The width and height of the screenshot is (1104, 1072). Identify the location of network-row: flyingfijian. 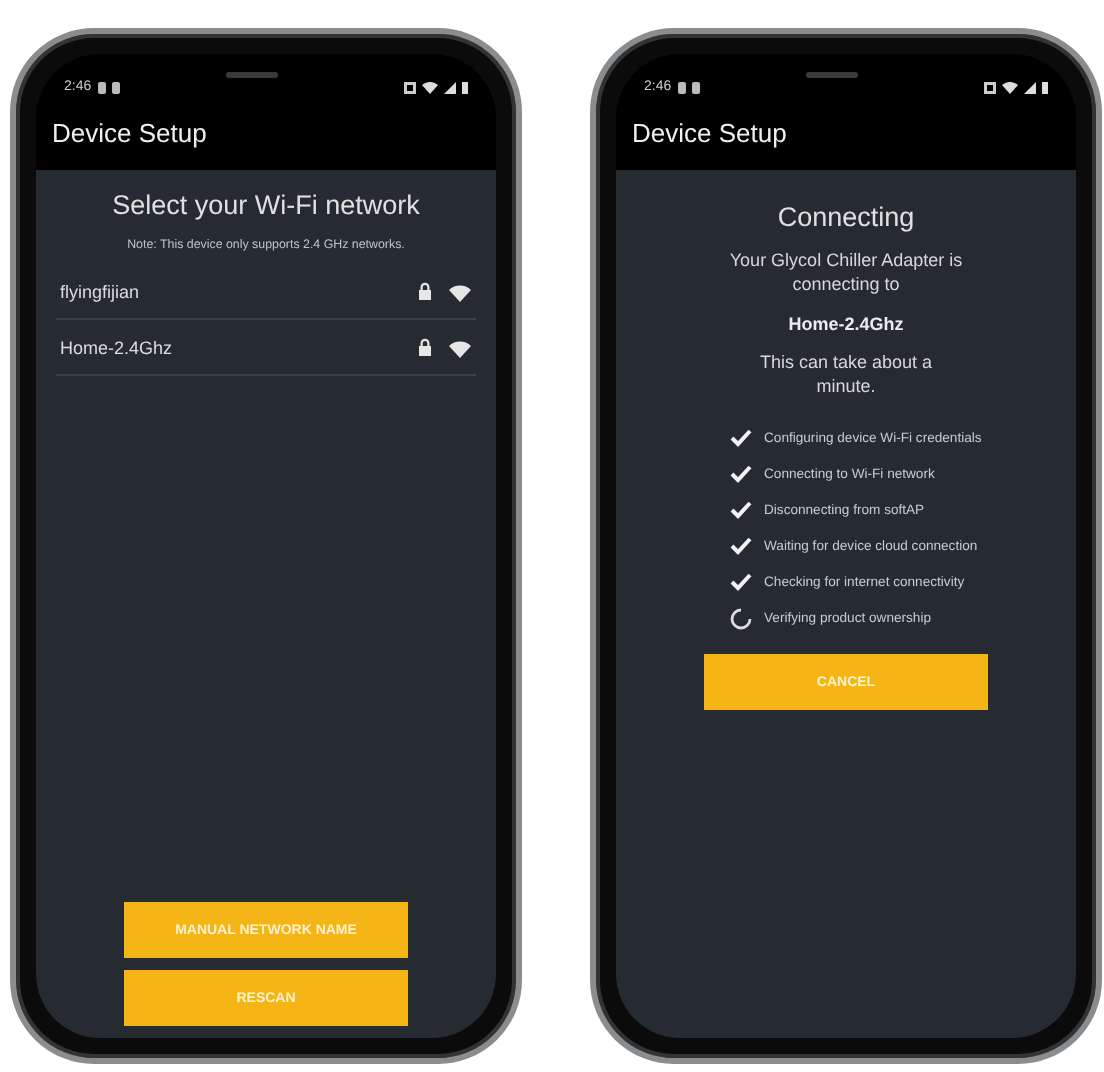
(266, 292).